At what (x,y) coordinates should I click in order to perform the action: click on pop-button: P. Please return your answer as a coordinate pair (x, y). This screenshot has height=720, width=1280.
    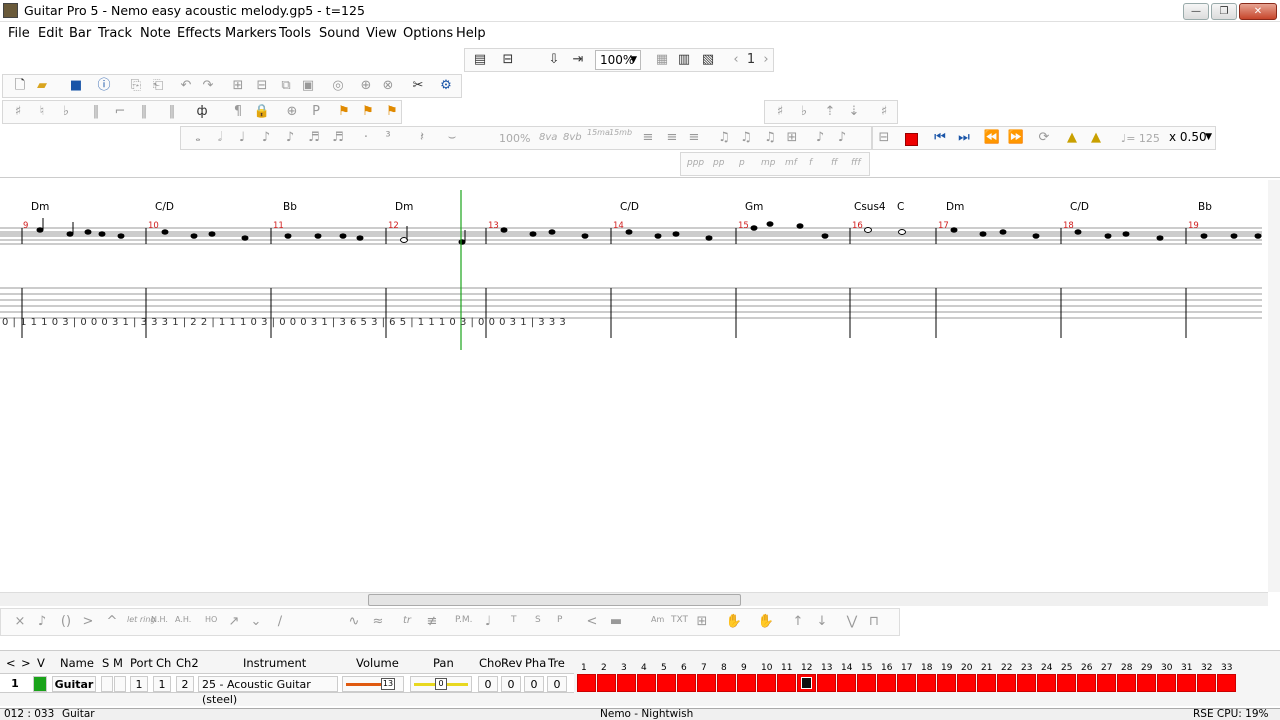
    Looking at the image, I should click on (559, 620).